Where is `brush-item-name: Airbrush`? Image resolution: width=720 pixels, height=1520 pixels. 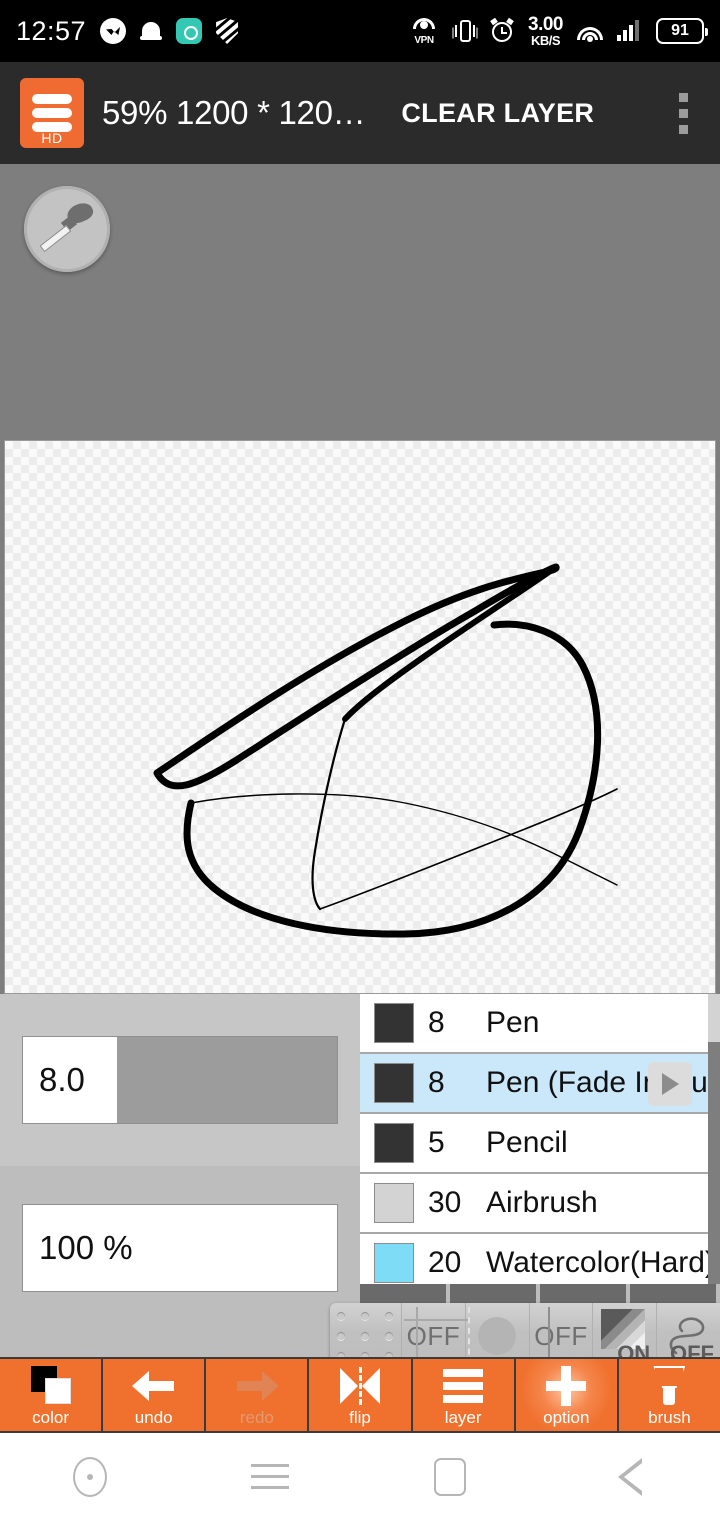 brush-item-name: Airbrush is located at coordinates (542, 1202).